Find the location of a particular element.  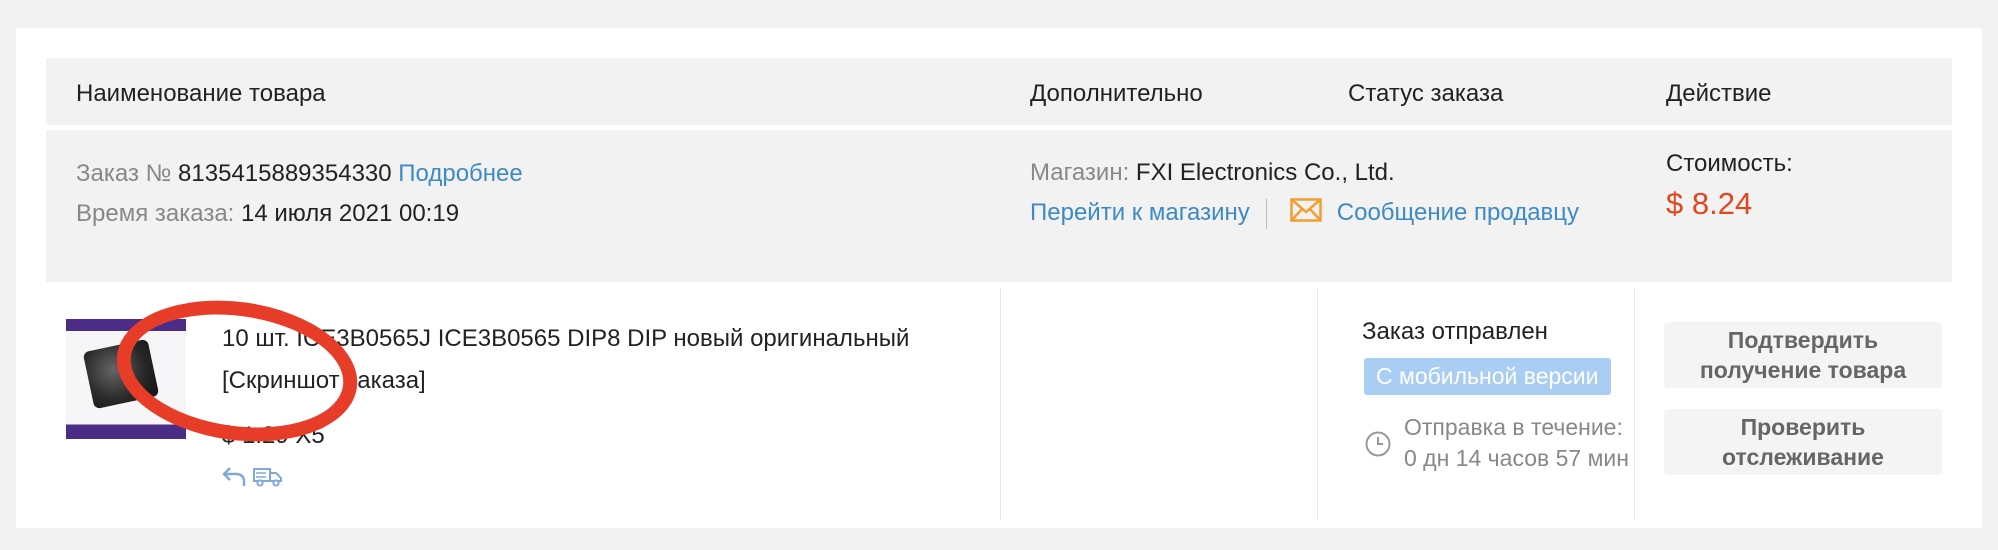

delivery-truck-icon is located at coordinates (268, 480).